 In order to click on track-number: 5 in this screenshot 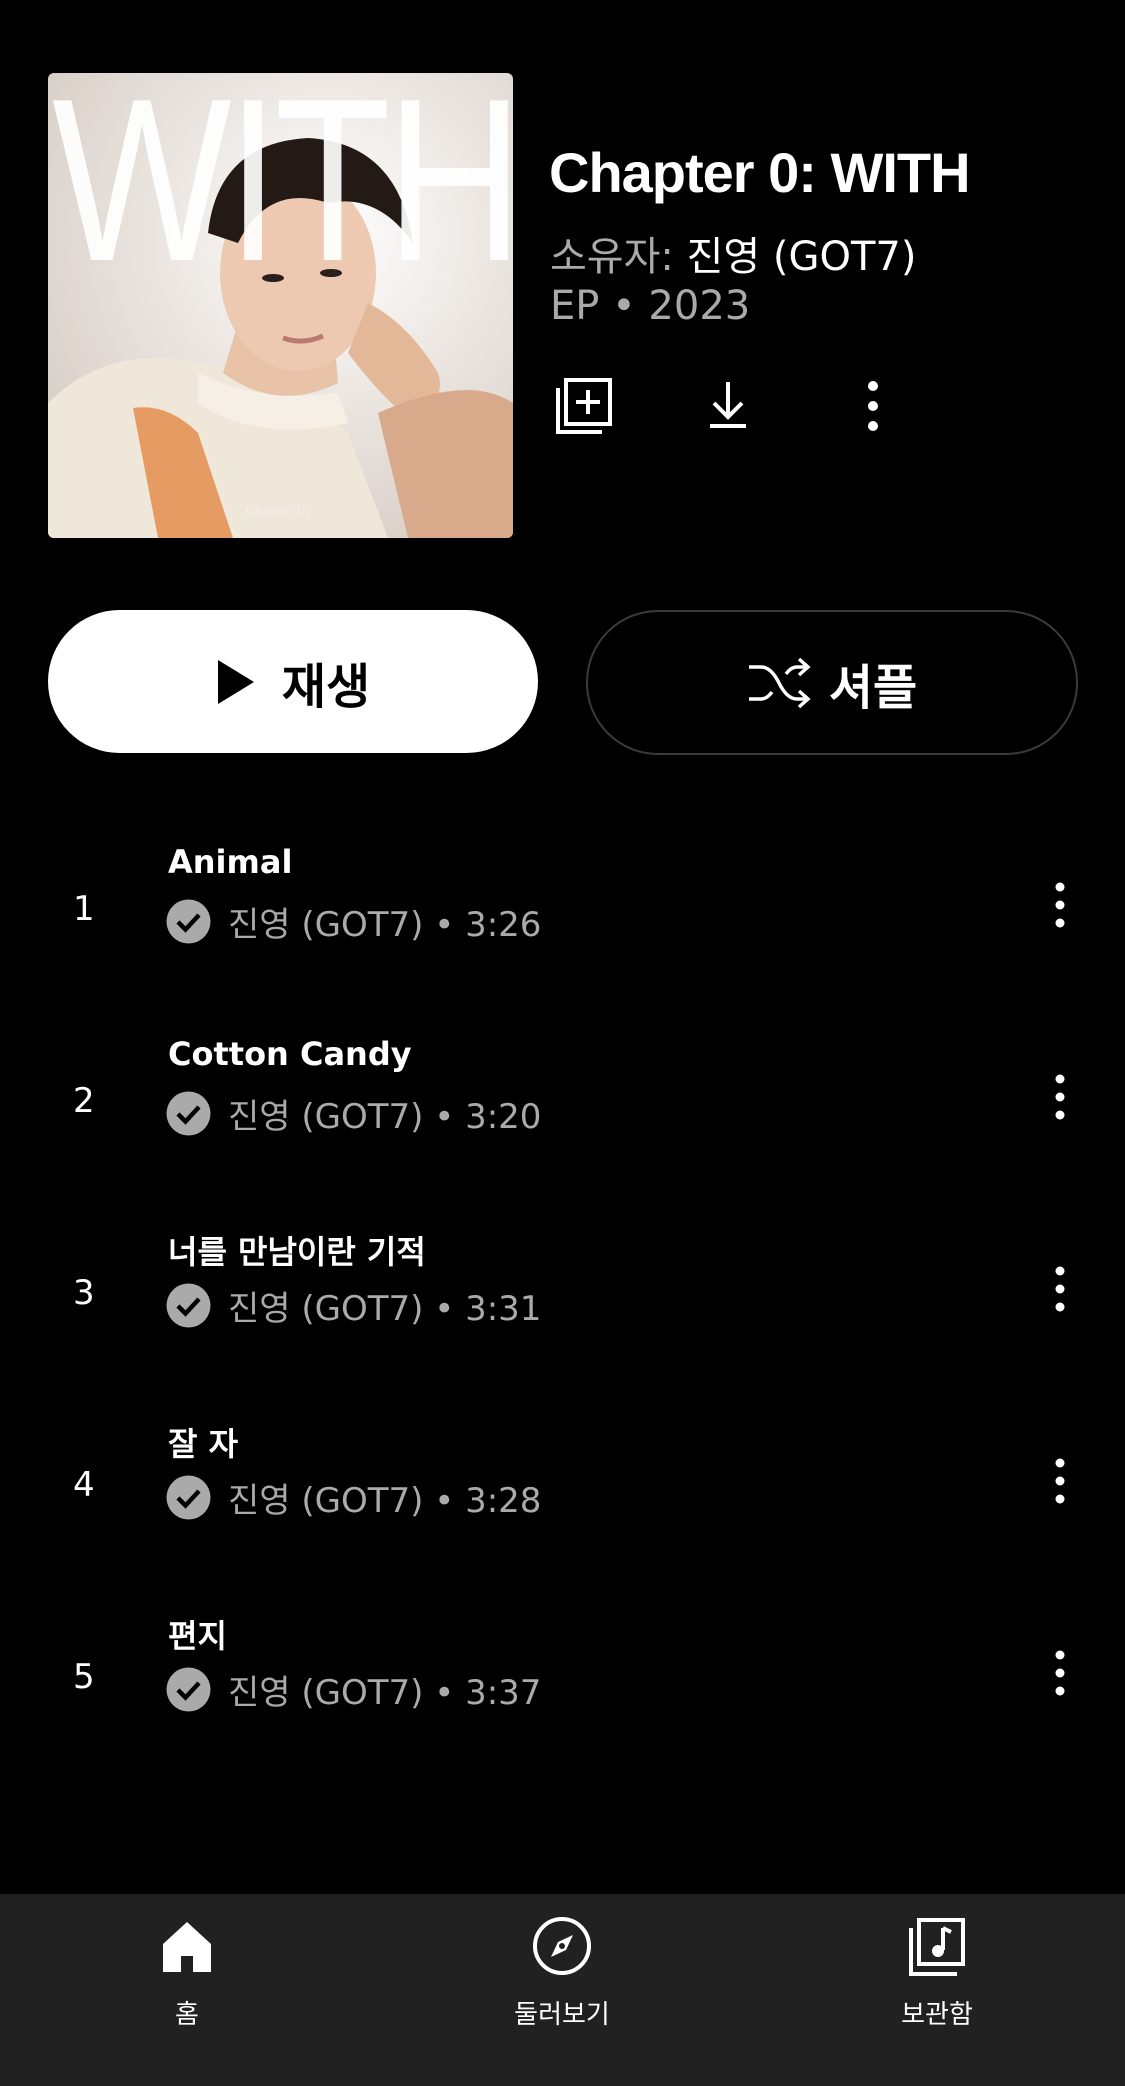, I will do `click(84, 1677)`.